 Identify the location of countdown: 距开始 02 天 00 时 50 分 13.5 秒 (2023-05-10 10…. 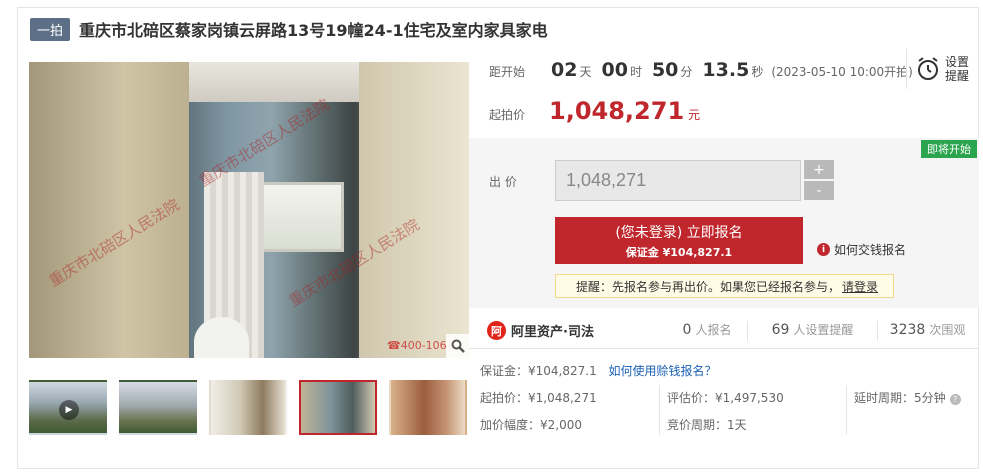
(701, 70).